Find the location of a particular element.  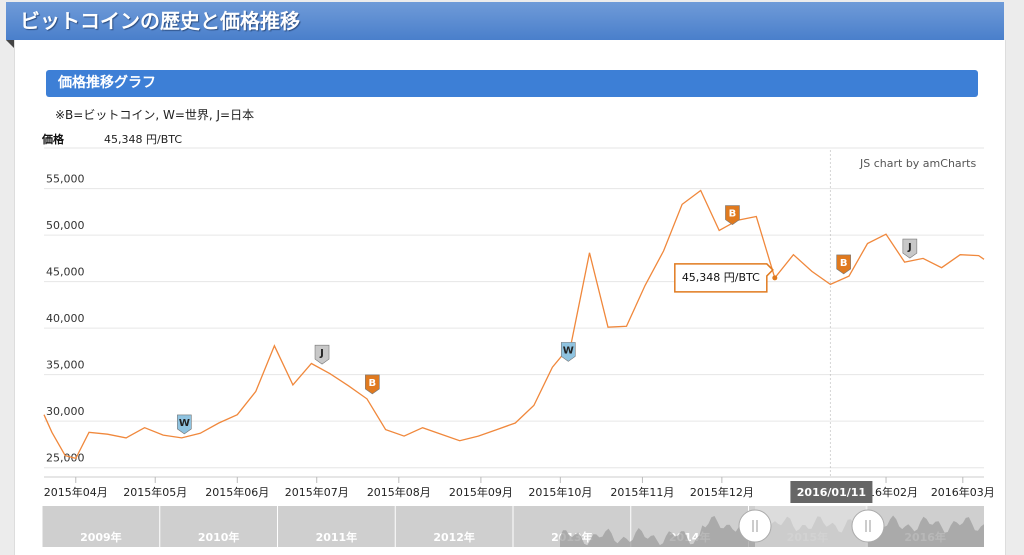

x-tick-label: 2015年07月 is located at coordinates (317, 492).